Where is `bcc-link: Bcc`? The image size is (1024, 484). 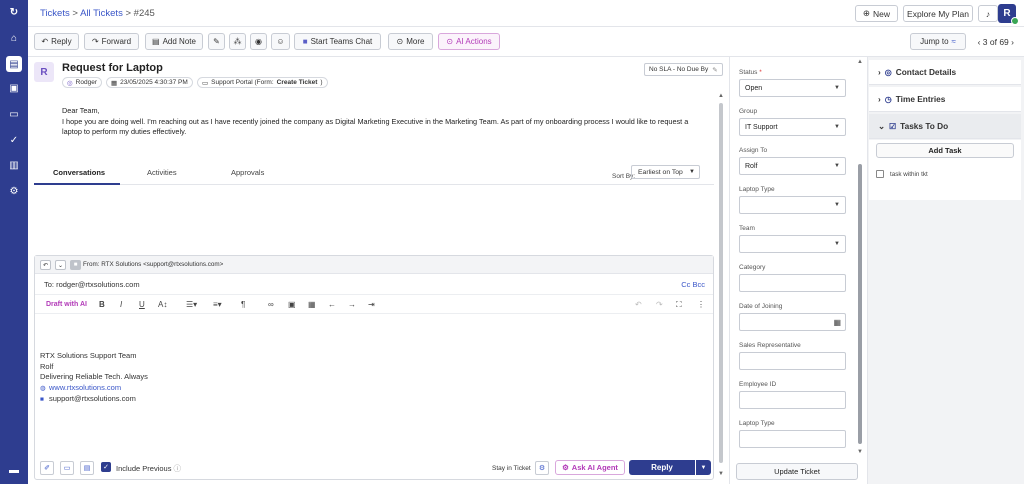 bcc-link: Bcc is located at coordinates (698, 284).